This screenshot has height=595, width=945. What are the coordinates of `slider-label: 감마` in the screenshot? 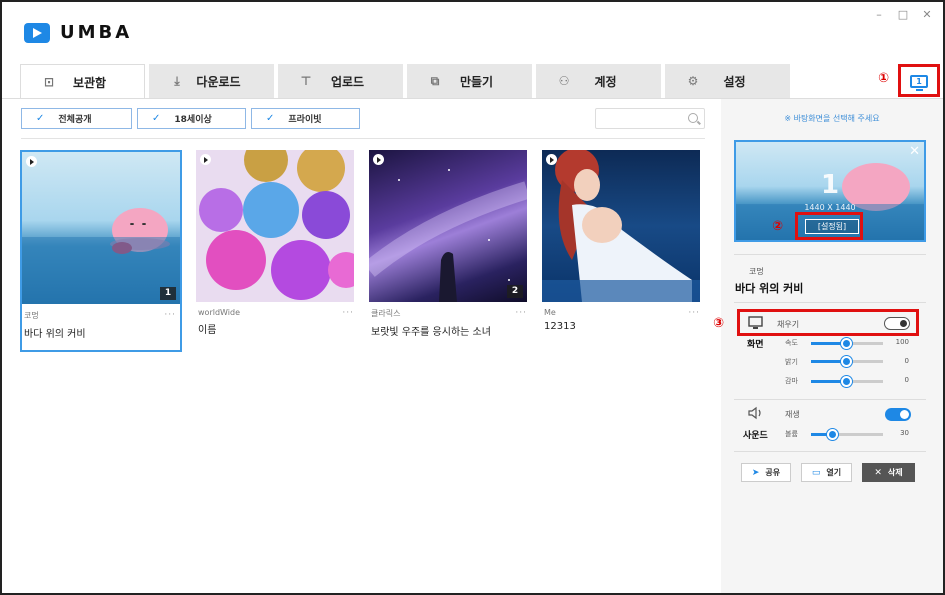 It's located at (791, 381).